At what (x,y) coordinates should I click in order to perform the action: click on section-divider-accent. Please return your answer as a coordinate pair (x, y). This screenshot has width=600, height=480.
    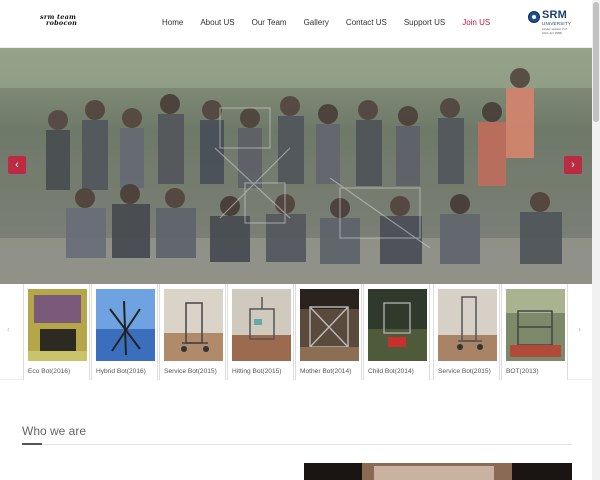
    Looking at the image, I should click on (32, 444).